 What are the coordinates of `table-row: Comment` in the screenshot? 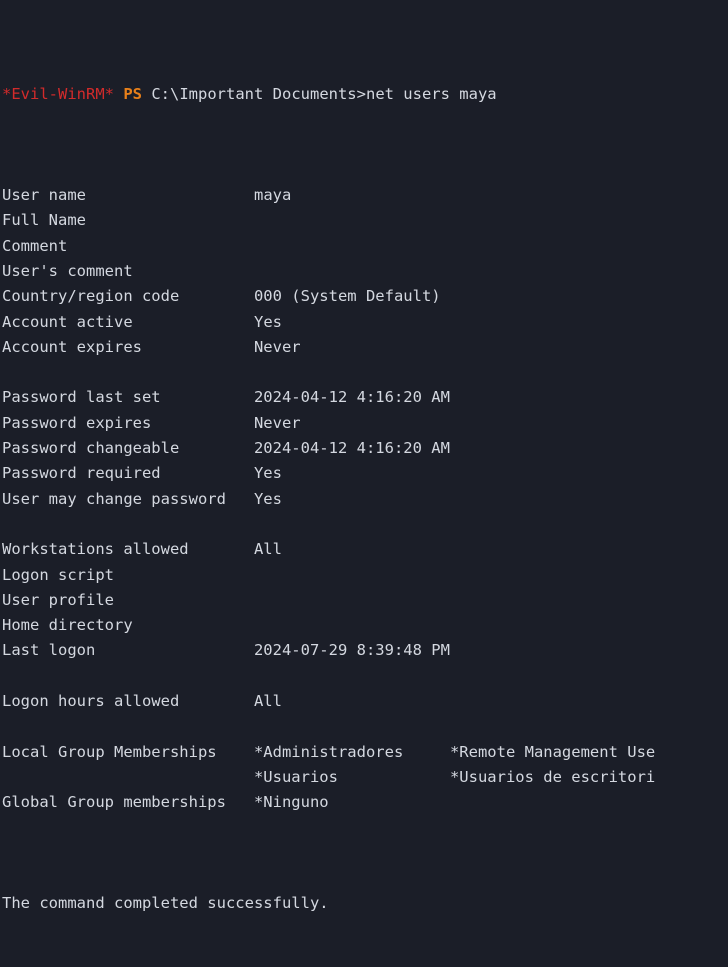 It's located at (365, 246).